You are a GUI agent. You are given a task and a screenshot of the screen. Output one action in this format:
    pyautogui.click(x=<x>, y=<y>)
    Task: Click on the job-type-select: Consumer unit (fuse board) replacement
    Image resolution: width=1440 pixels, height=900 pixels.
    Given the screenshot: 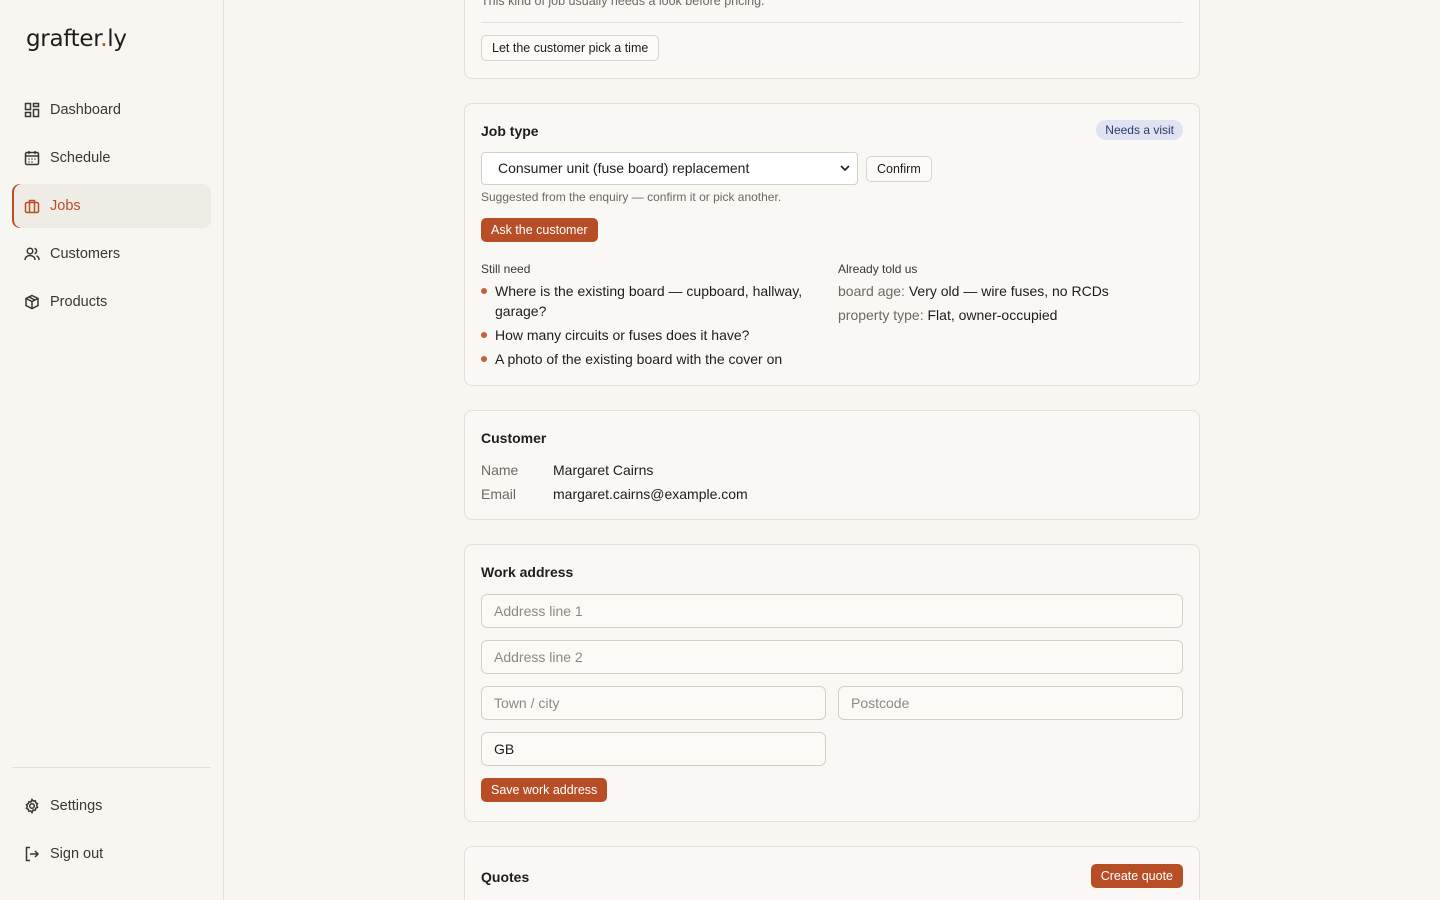 What is the action you would take?
    pyautogui.click(x=669, y=168)
    